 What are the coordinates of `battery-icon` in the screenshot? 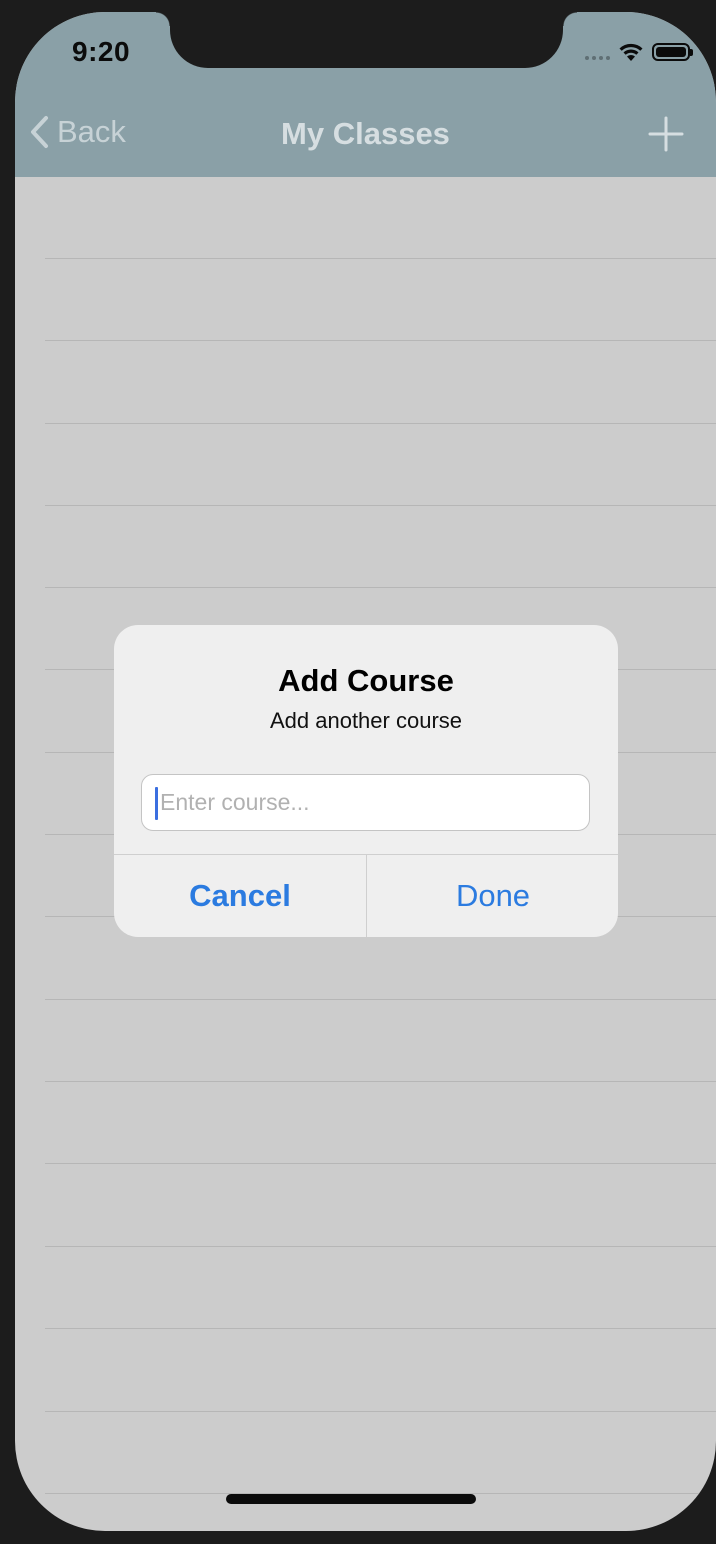 It's located at (672, 52).